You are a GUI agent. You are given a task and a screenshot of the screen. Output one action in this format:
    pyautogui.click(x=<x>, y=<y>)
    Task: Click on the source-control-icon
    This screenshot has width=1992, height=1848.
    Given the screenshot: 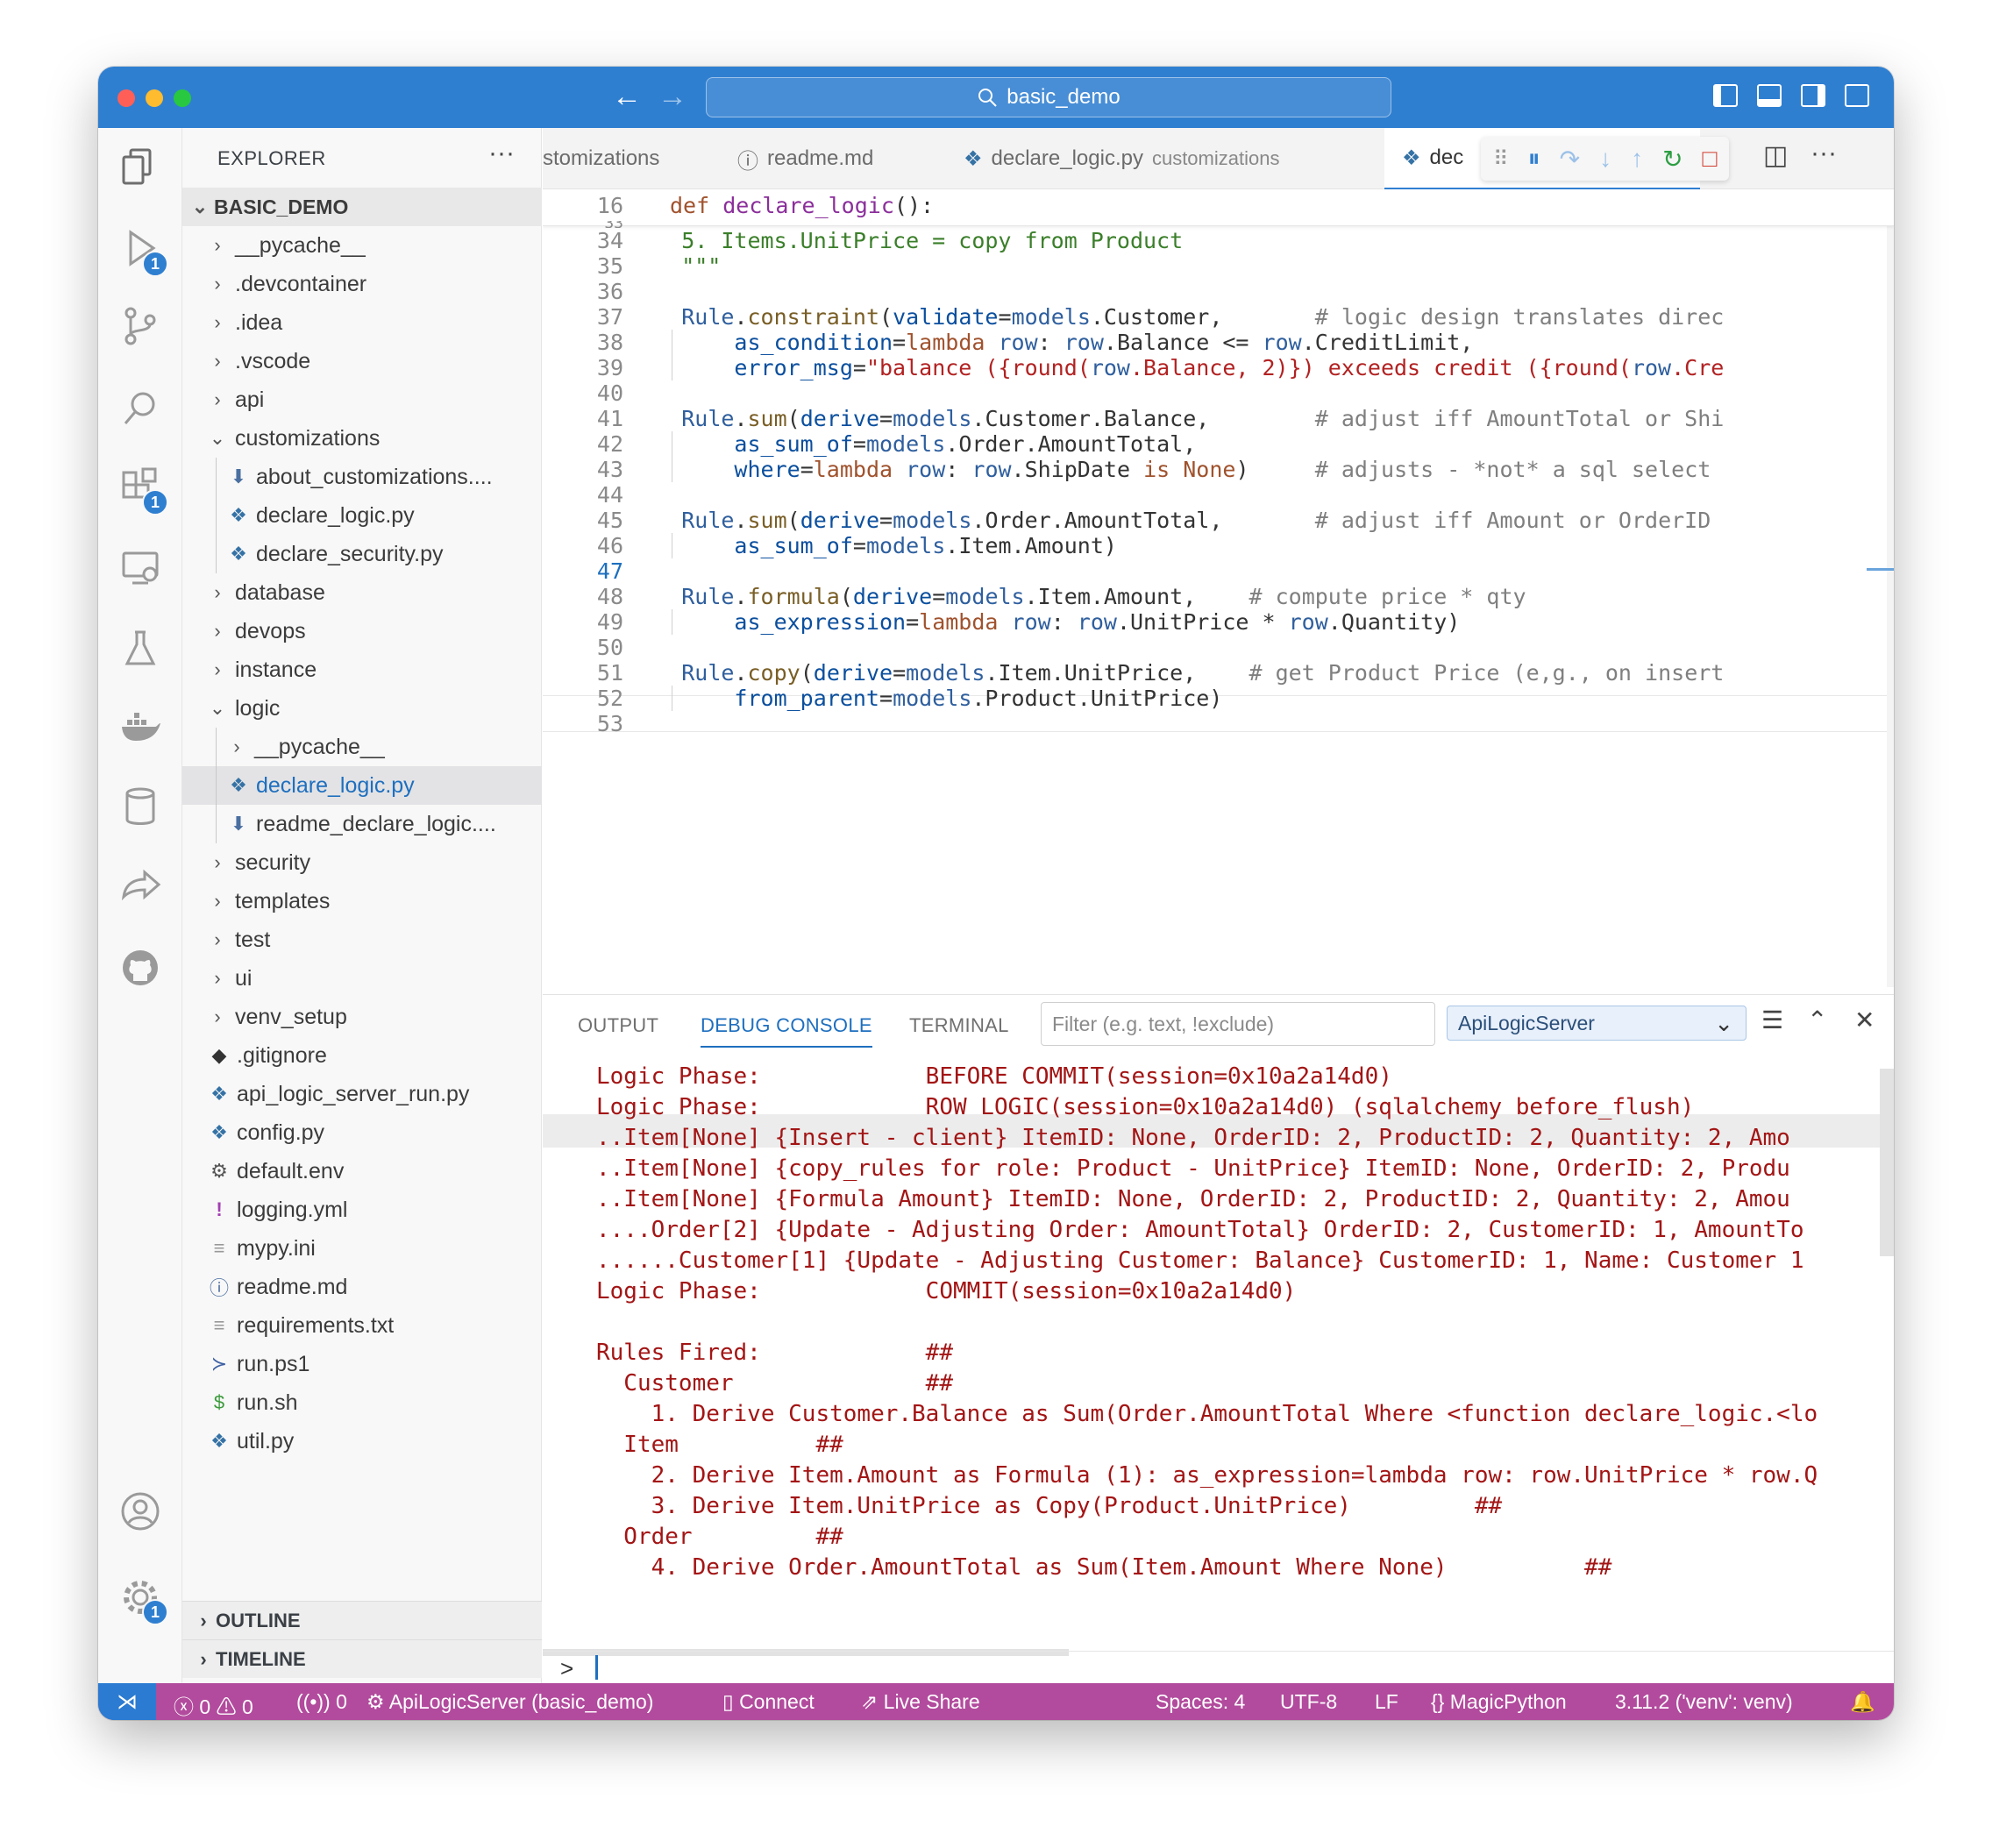 What is the action you would take?
    pyautogui.click(x=140, y=326)
    